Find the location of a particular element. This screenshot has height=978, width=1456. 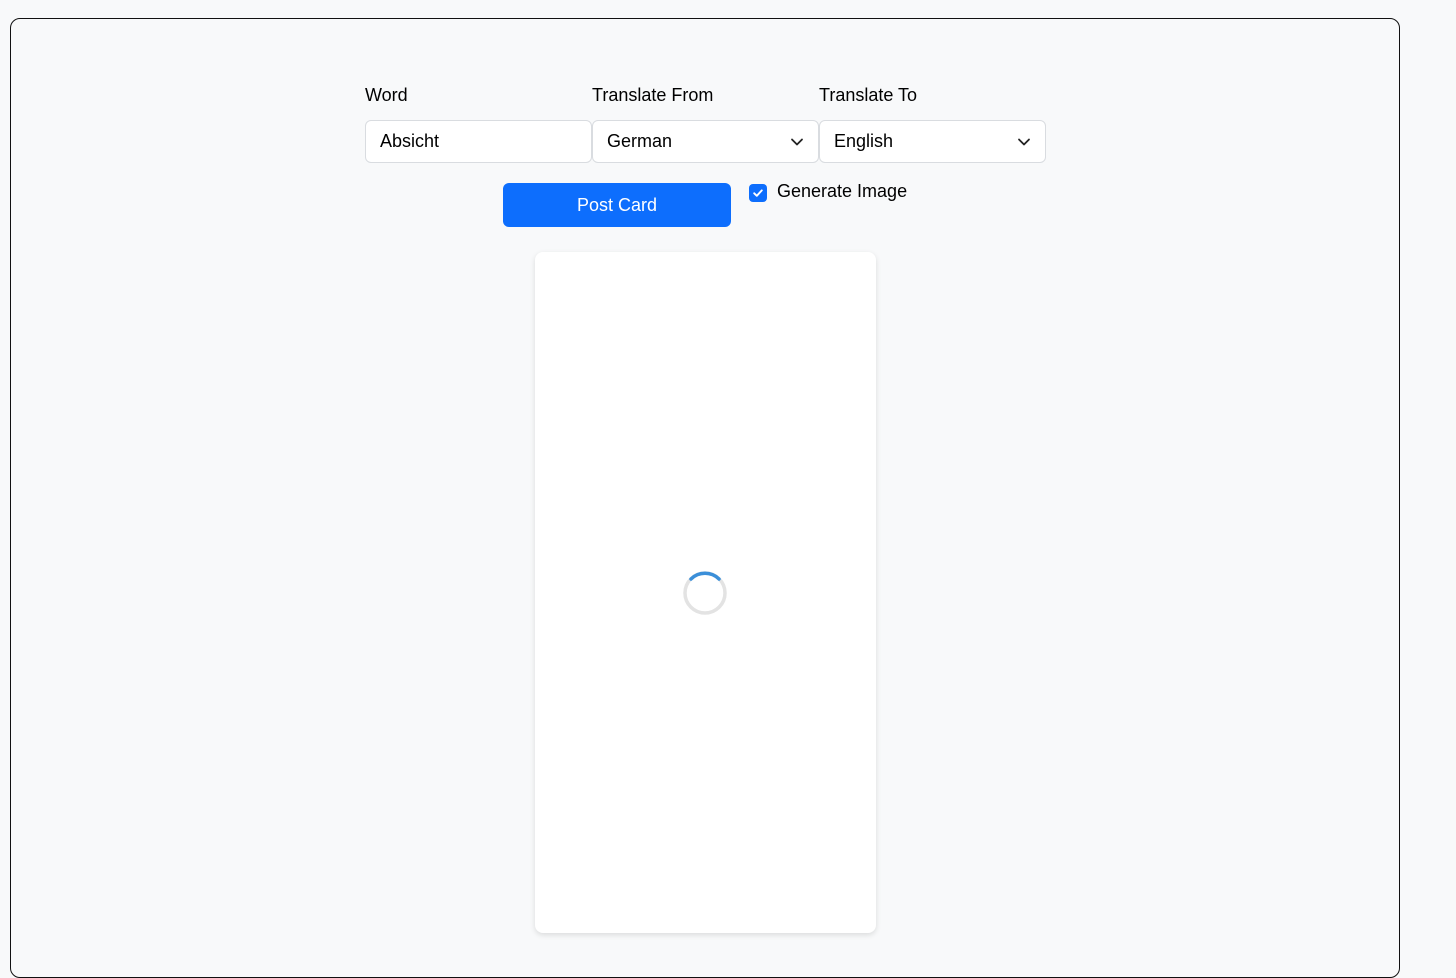

translate-to-label: Translate To is located at coordinates (868, 95).